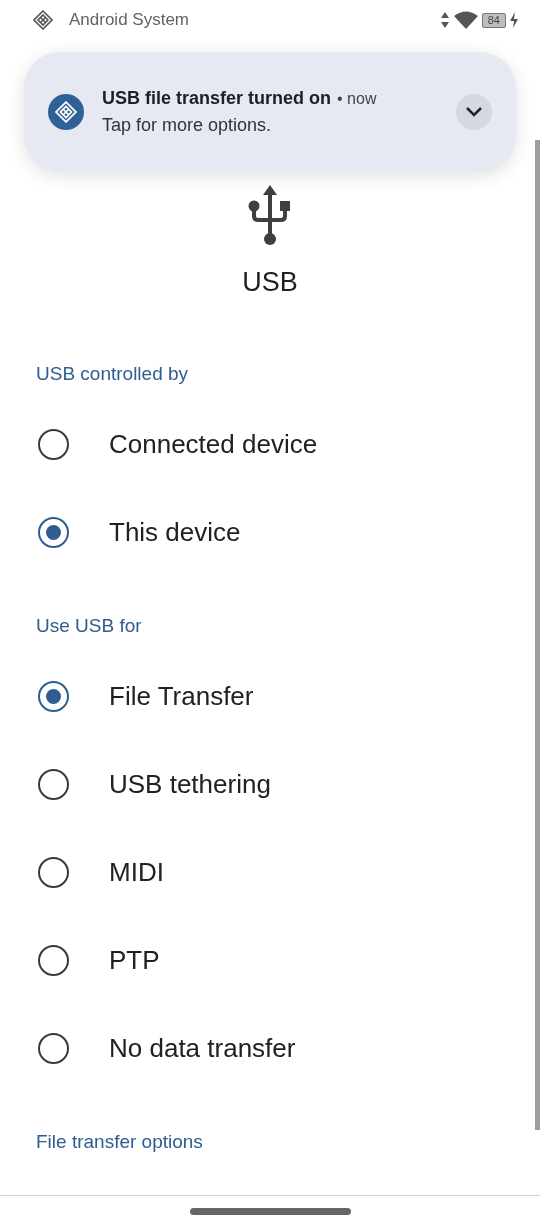  Describe the element at coordinates (175, 532) in the screenshot. I see `option-label: This device` at that location.